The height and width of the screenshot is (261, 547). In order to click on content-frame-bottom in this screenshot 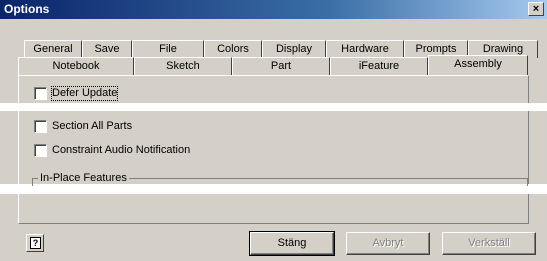, I will do `click(273, 209)`.